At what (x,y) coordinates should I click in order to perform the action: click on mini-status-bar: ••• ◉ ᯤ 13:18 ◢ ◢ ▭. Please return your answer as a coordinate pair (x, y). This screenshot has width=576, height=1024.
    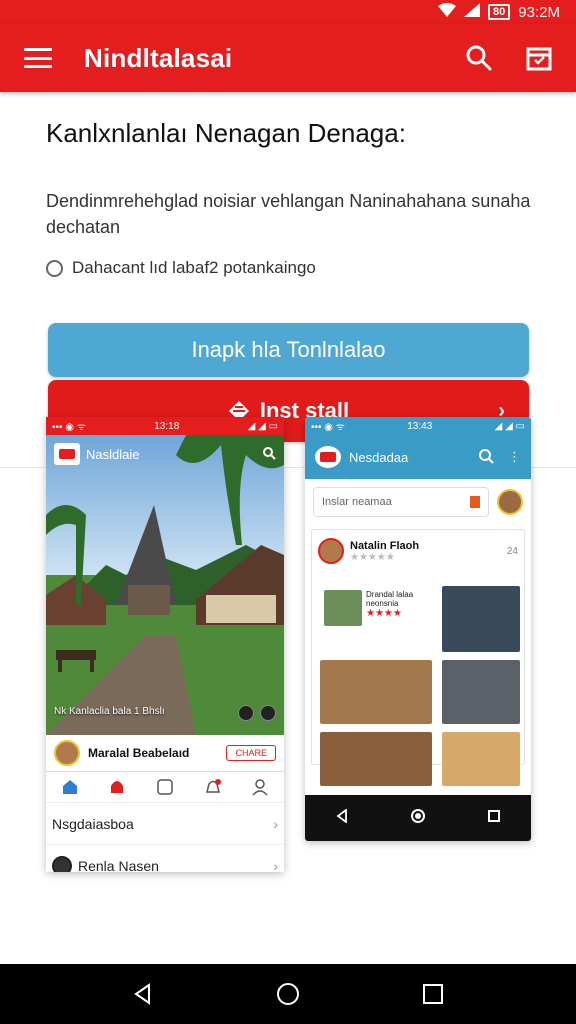
    Looking at the image, I should click on (165, 426).